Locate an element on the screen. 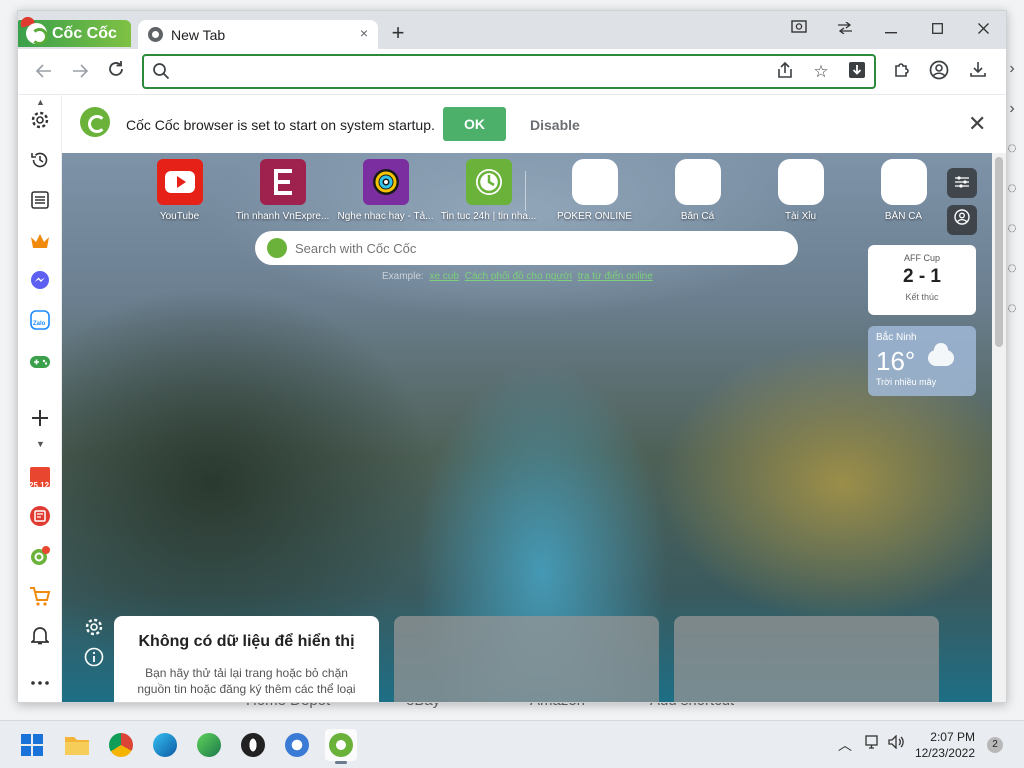 Image resolution: width=1024 pixels, height=768 pixels. ntp-search-input is located at coordinates (535, 248).